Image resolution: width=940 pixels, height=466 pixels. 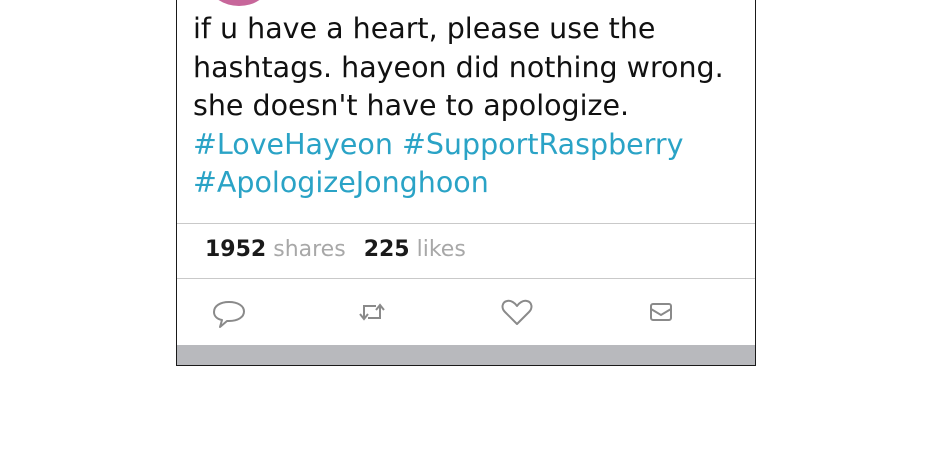 I want to click on reply-button, so click(x=229, y=312).